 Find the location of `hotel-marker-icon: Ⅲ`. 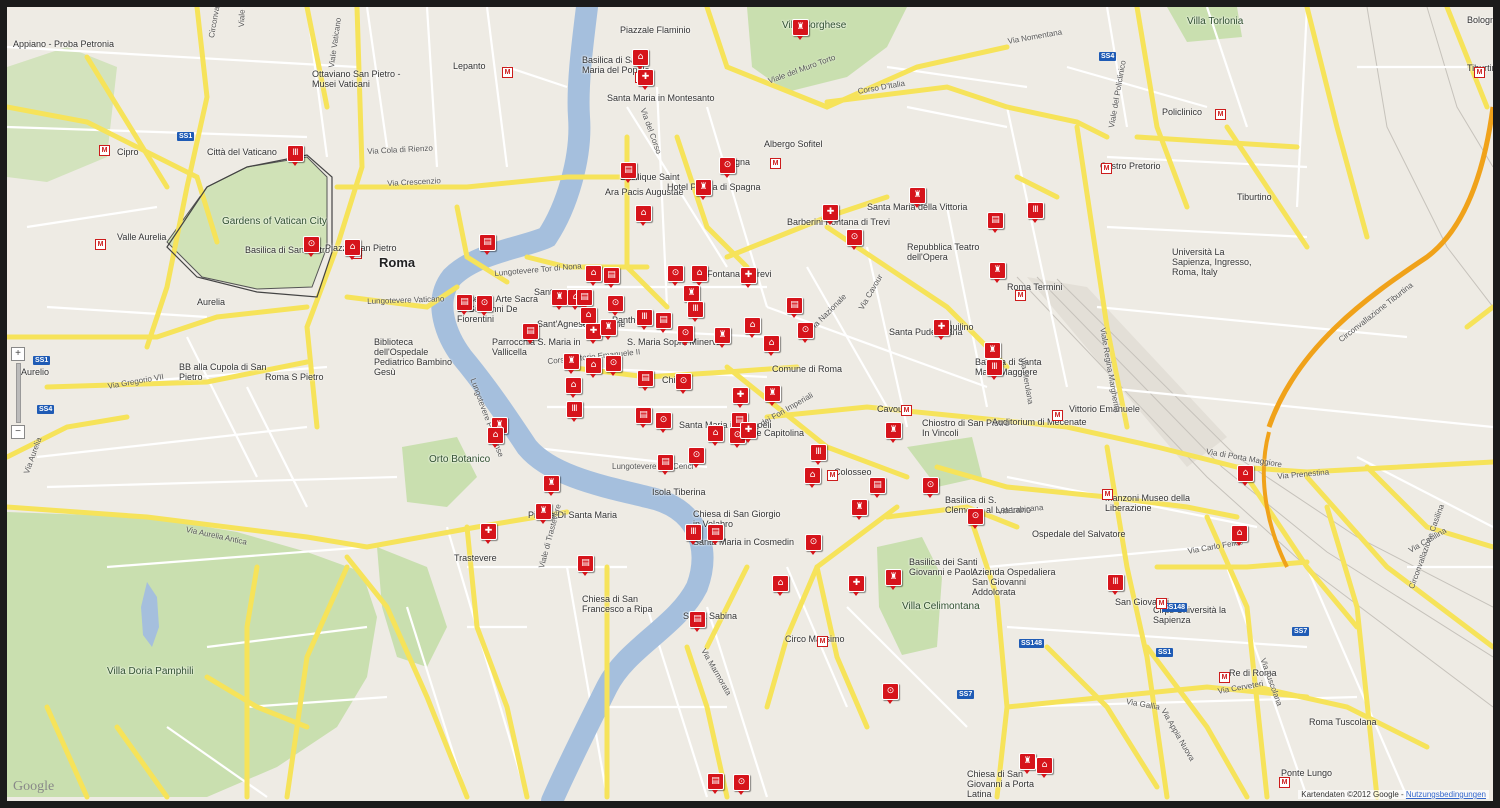

hotel-marker-icon: Ⅲ is located at coordinates (574, 411).